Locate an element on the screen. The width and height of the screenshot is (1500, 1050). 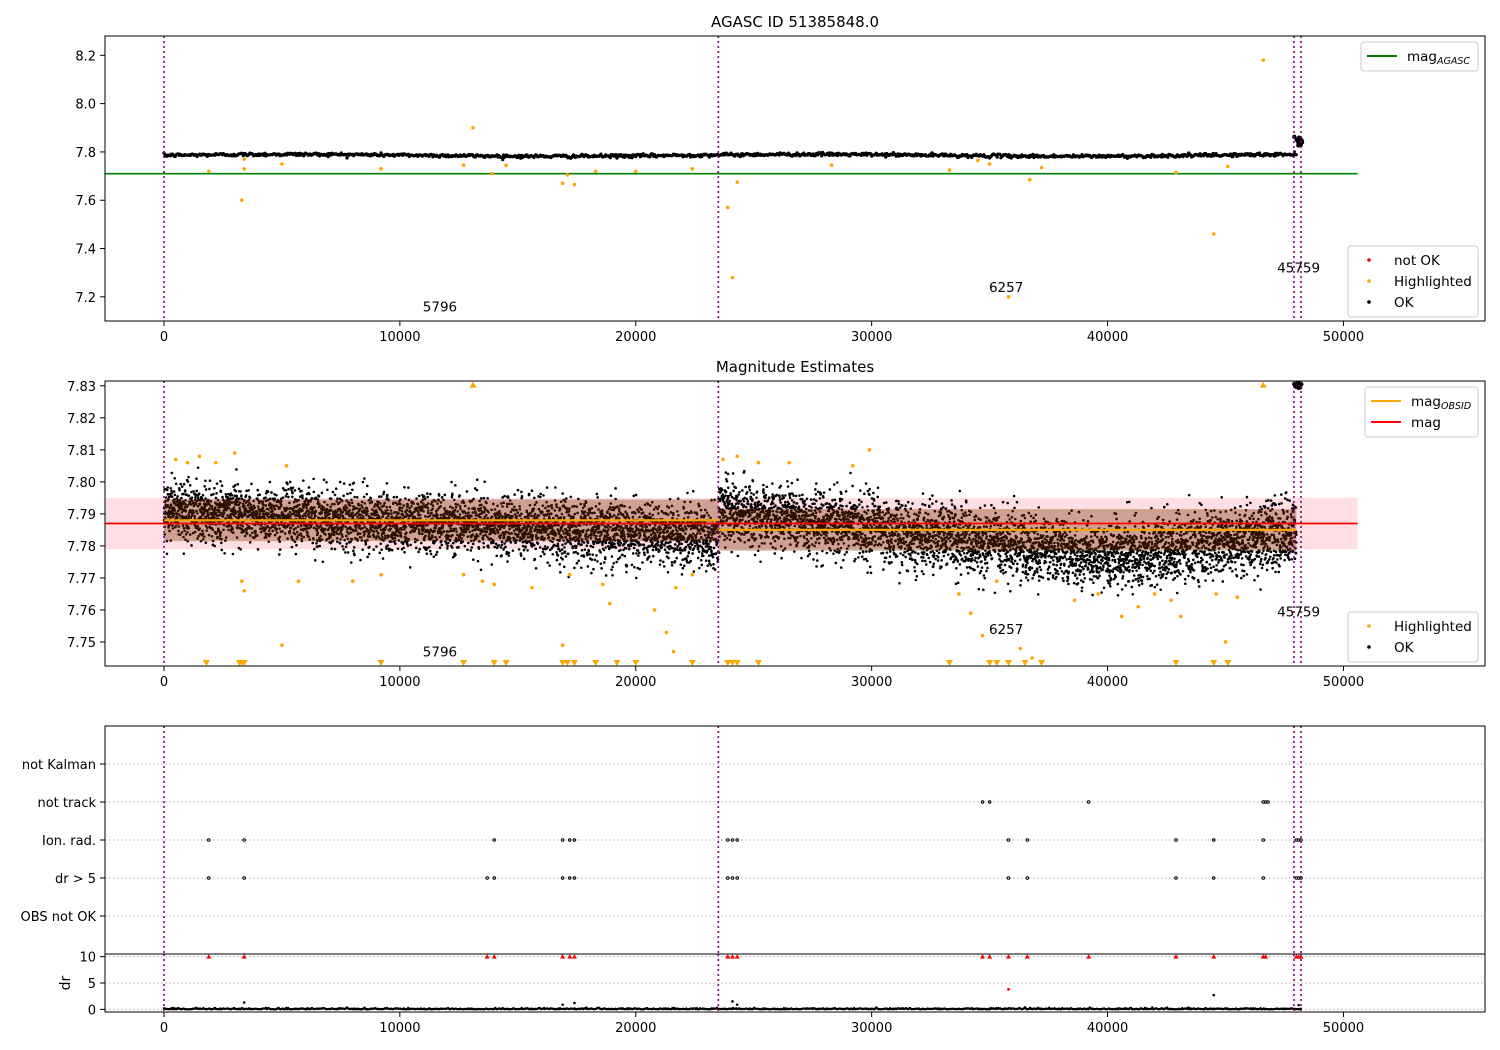
top-ytick-label: 8.0 is located at coordinates (85, 105).